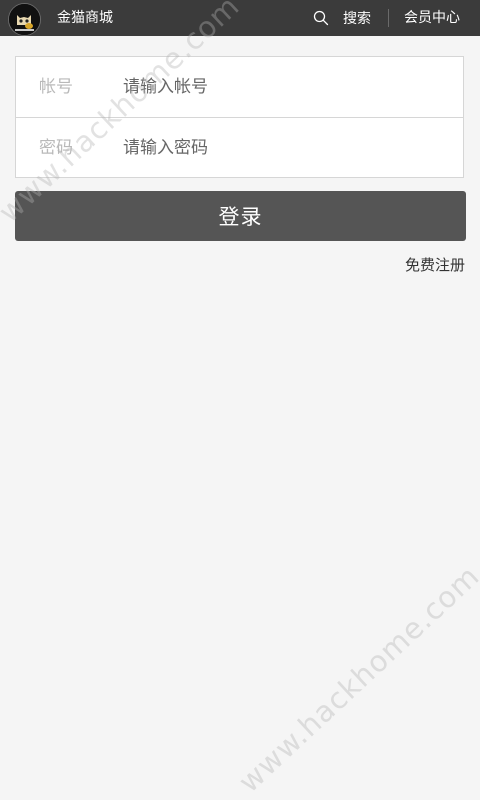  I want to click on cat-logo-icon, so click(24, 19).